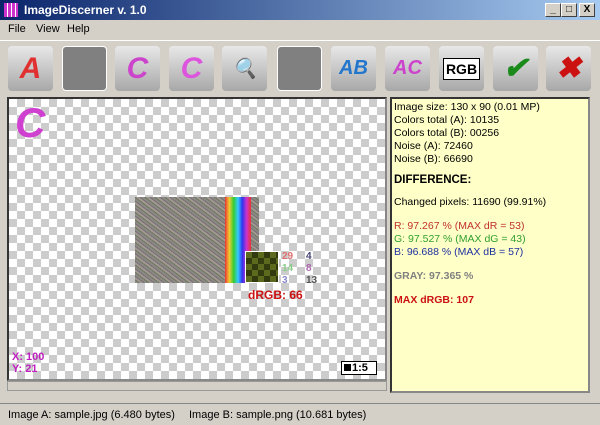 Image resolution: width=600 pixels, height=425 pixels. I want to click on colors-total-b: Colors total (B): 00256, so click(447, 133).